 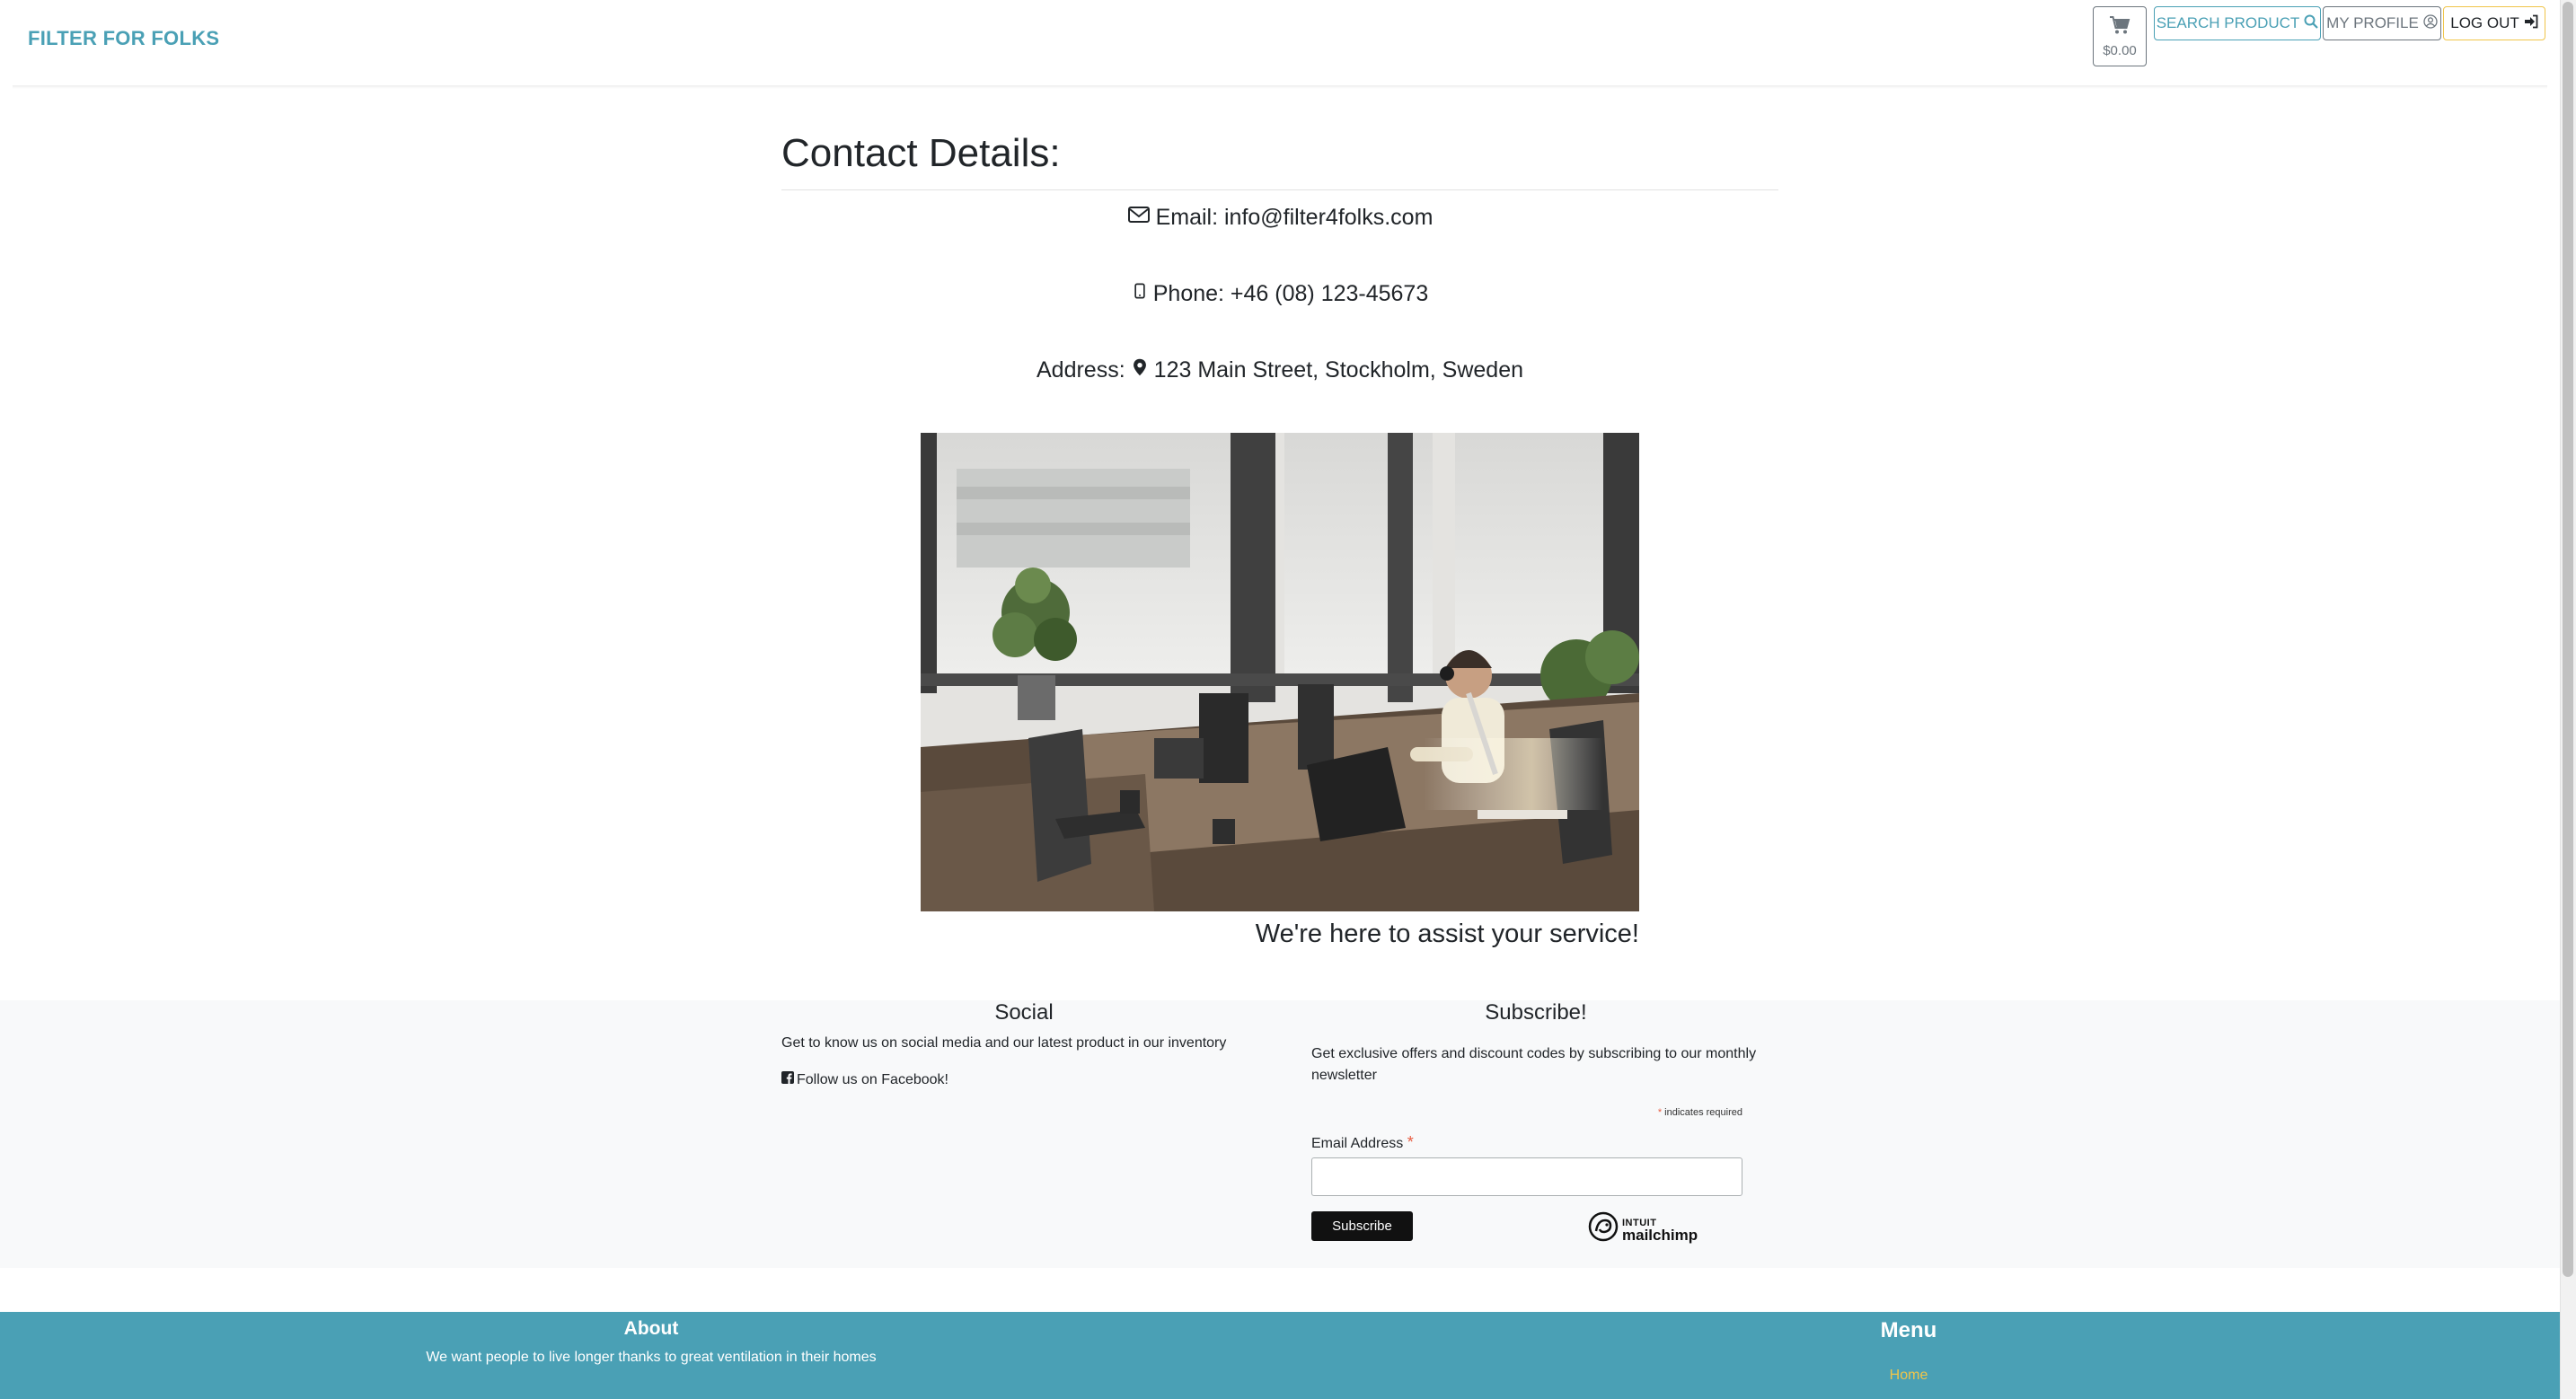 I want to click on log-out-button: LOG OUT, so click(x=2494, y=23).